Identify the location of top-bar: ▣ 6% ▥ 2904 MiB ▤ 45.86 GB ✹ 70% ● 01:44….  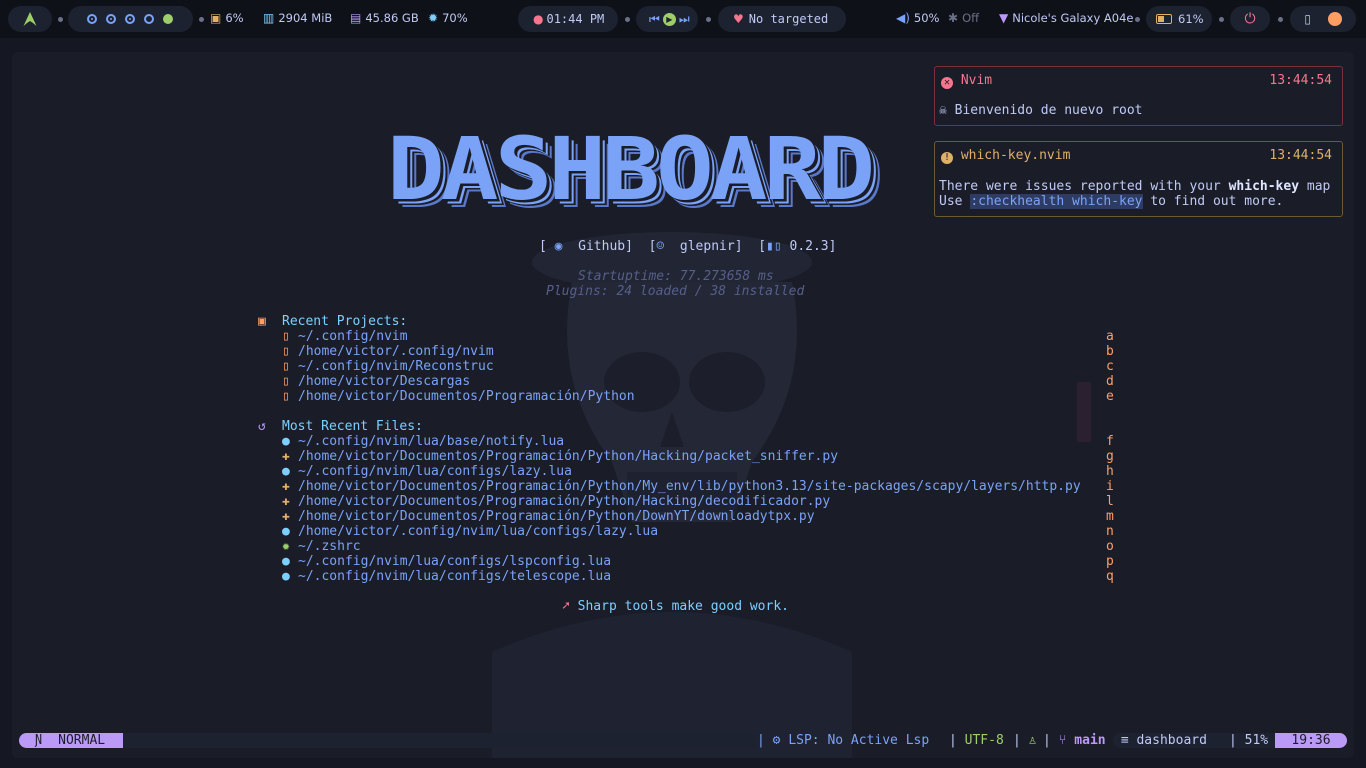
(683, 19).